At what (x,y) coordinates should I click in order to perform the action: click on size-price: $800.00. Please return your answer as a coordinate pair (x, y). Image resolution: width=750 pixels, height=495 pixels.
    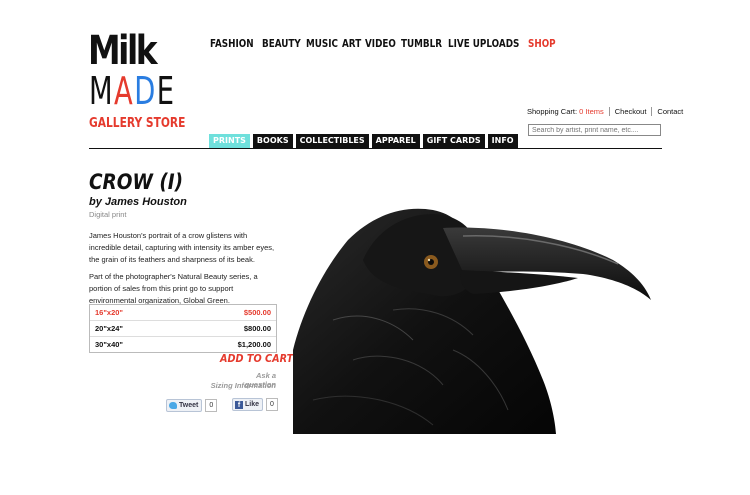
    Looking at the image, I should click on (257, 328).